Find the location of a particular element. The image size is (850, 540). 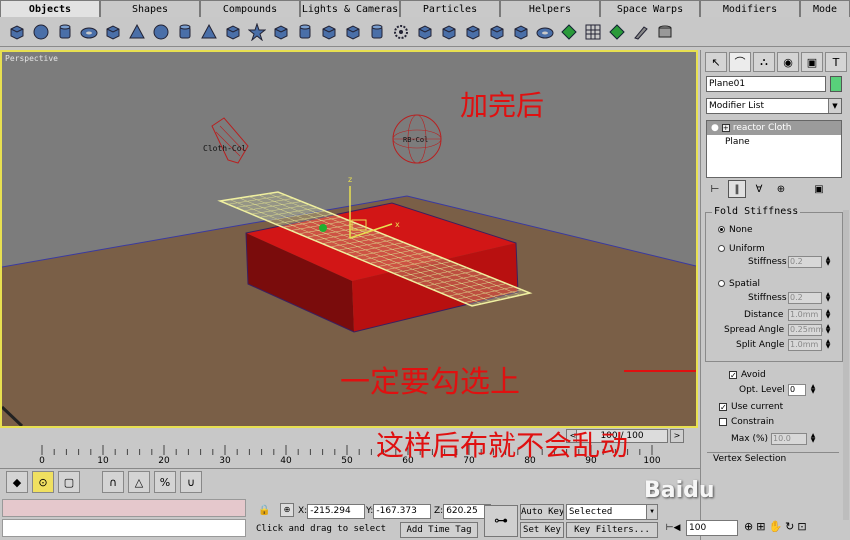

maxscript-input-line is located at coordinates (124, 528).